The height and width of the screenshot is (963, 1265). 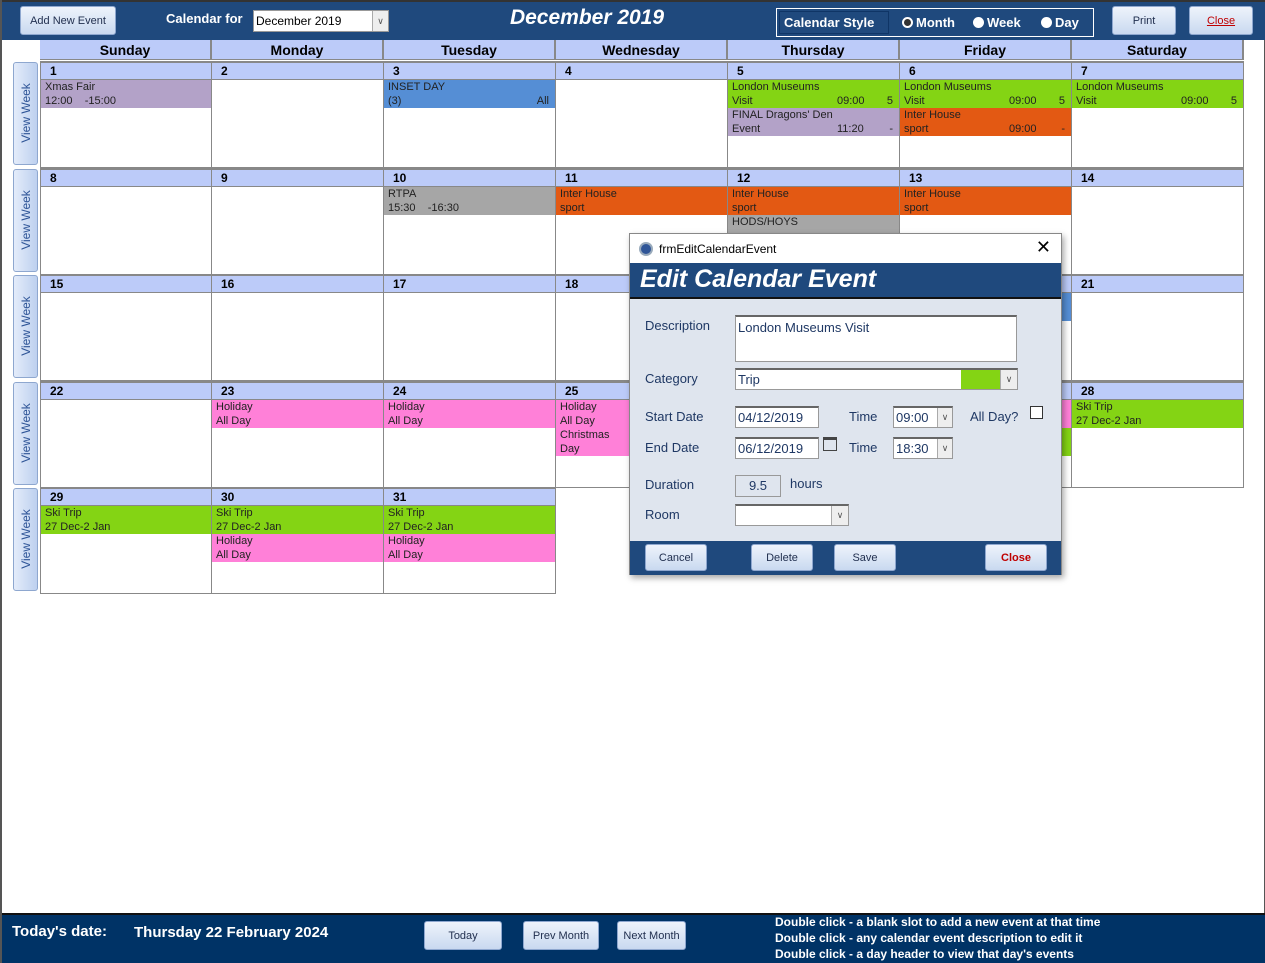 I want to click on calendar-event: Xmas Fair 12:00 -15:00, so click(x=126, y=94).